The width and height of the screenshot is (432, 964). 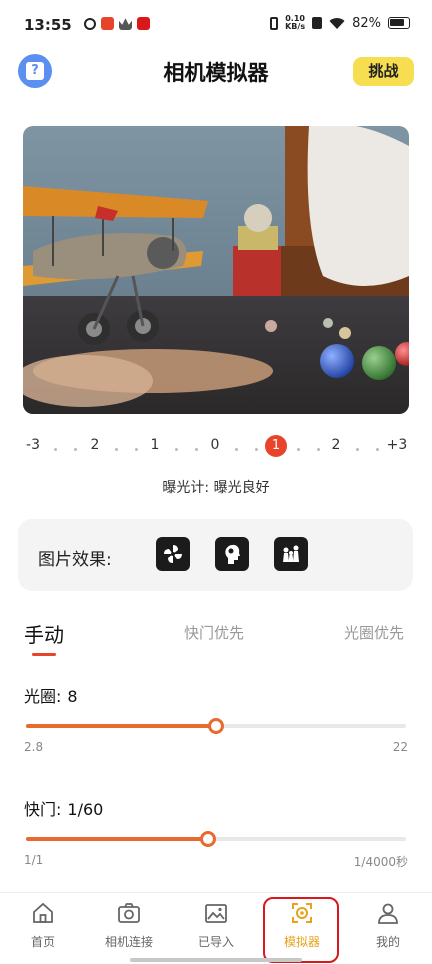 What do you see at coordinates (295, 22) in the screenshot?
I see `net-speed: 0.10 KB/s` at bounding box center [295, 22].